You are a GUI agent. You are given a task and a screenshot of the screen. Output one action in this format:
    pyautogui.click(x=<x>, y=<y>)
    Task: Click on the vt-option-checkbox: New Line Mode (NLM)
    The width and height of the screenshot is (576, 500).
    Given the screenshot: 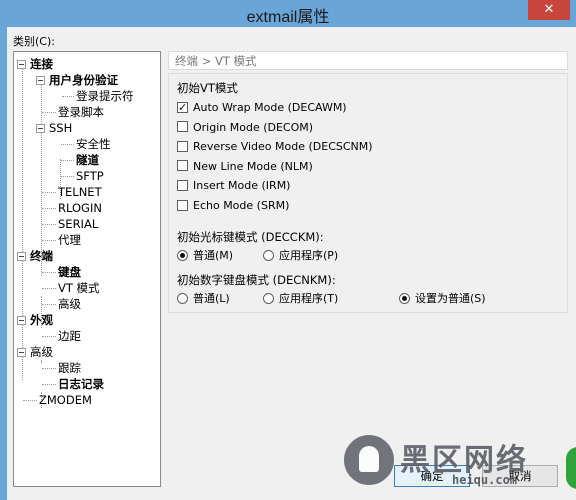 What is the action you would take?
    pyautogui.click(x=245, y=166)
    